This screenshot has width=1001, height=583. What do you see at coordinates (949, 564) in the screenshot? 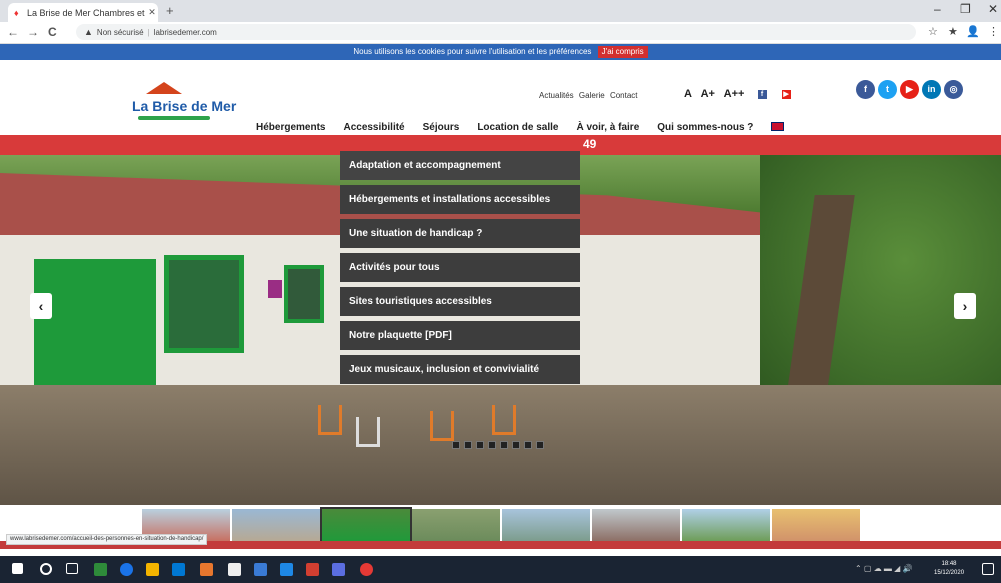
I see `clock-time: 18:48` at bounding box center [949, 564].